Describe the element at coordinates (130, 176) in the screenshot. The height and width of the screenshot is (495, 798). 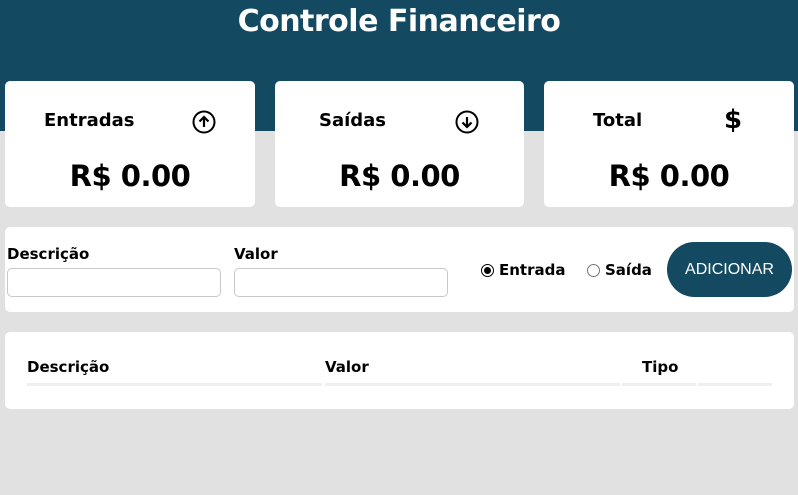
I see `income-card-value: R$ 0.00` at that location.